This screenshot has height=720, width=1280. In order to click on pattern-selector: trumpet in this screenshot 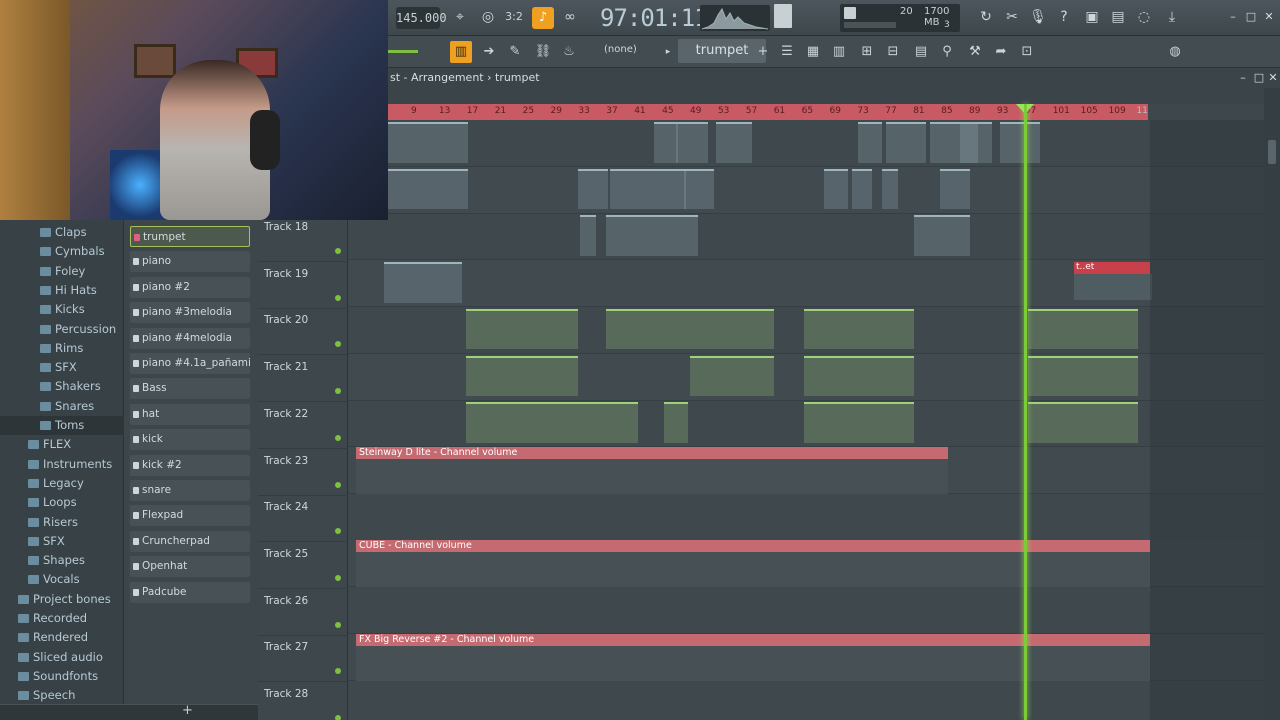, I will do `click(722, 51)`.